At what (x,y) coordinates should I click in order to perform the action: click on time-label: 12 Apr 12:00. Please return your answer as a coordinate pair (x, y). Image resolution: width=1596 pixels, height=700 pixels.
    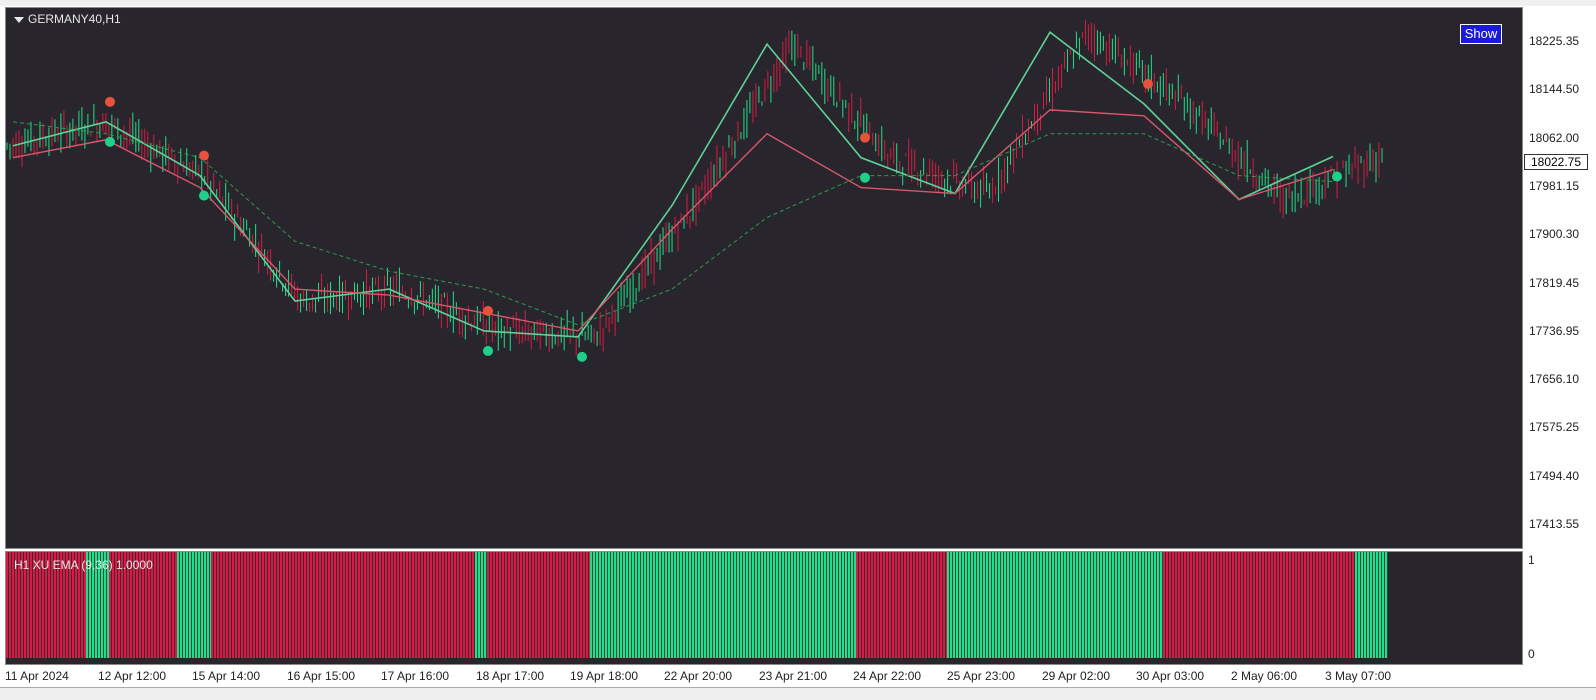
    Looking at the image, I should click on (132, 676).